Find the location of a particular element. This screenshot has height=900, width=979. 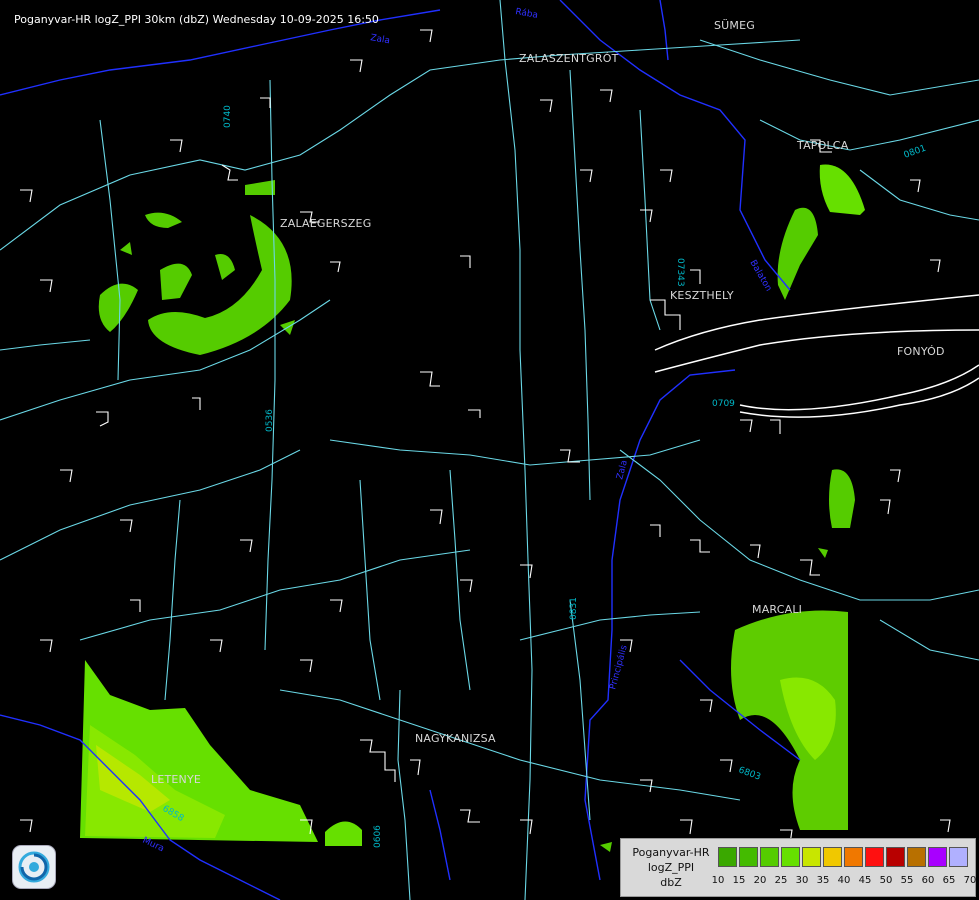

legend-tick-label: 30 is located at coordinates (802, 880).